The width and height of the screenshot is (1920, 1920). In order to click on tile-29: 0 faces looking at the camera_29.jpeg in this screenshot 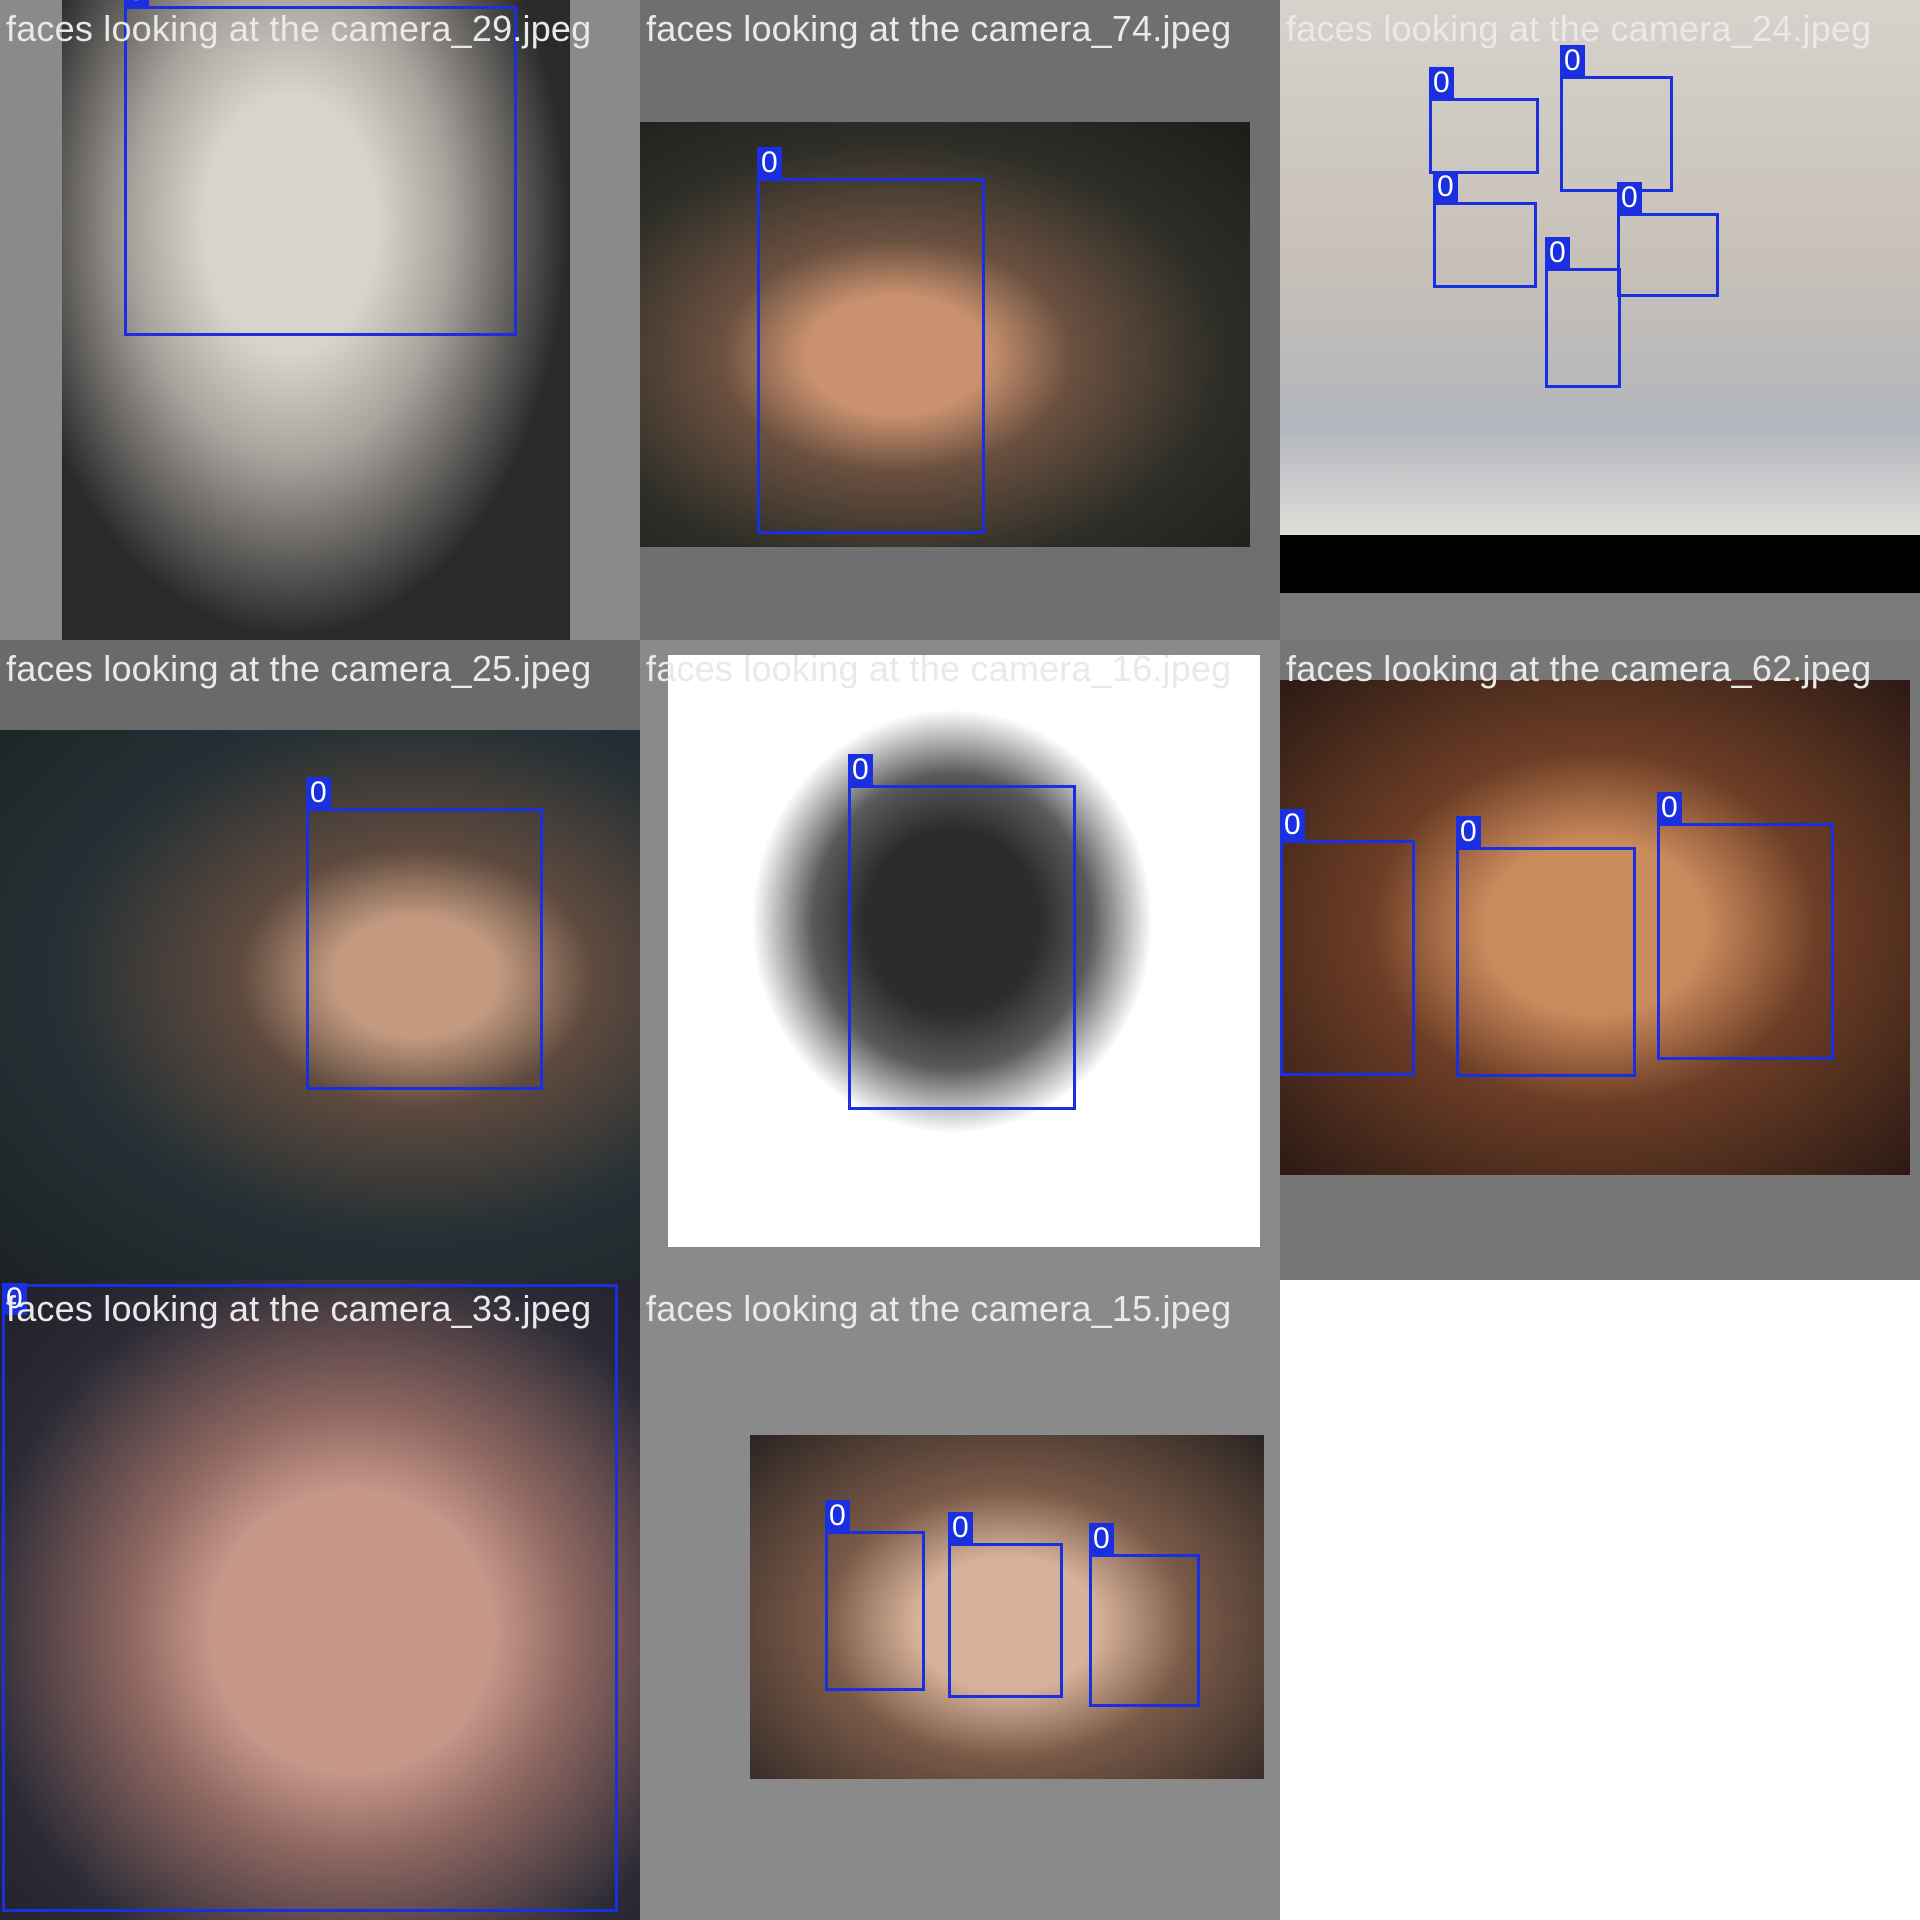, I will do `click(320, 320)`.